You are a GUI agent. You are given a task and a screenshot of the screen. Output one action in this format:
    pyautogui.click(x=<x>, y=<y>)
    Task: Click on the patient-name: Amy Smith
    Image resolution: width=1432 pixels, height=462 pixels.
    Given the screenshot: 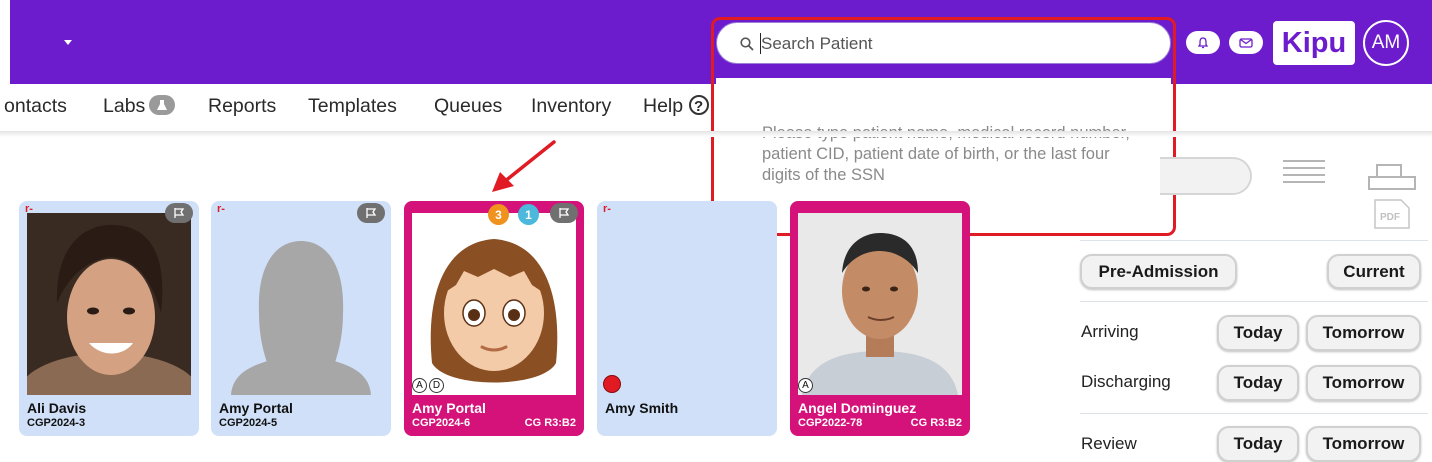 What is the action you would take?
    pyautogui.click(x=642, y=408)
    